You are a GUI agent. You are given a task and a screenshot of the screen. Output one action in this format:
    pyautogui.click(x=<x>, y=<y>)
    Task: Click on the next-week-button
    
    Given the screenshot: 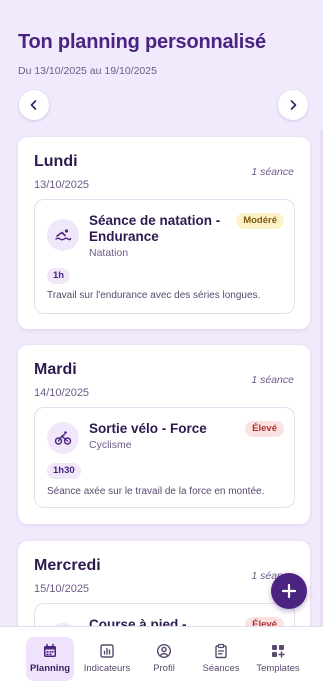 What is the action you would take?
    pyautogui.click(x=293, y=105)
    